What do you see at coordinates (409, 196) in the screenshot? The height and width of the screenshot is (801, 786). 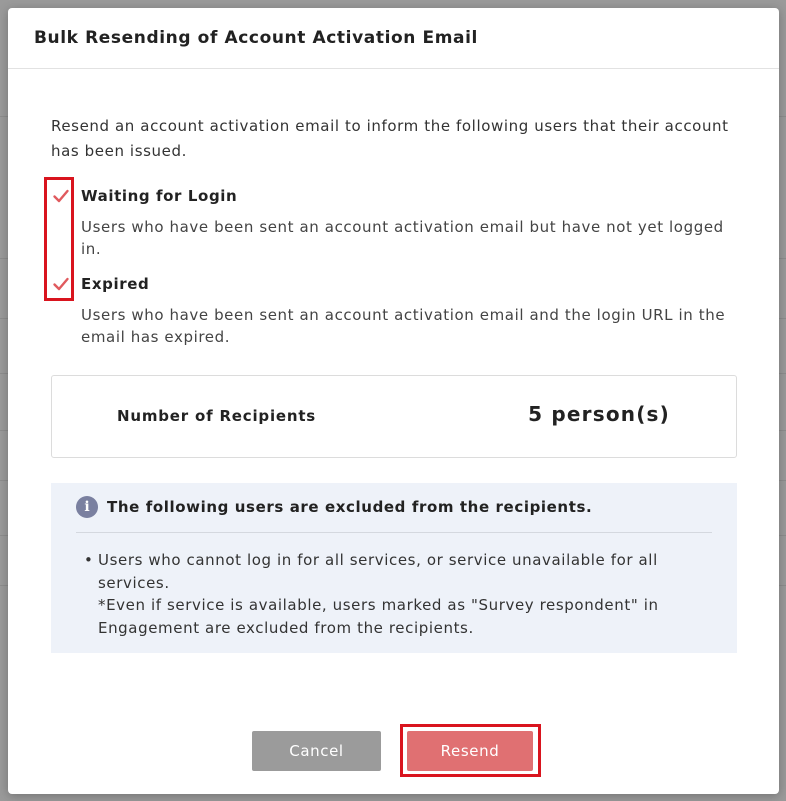 I see `waiting-for-login-label: Waiting for Login` at bounding box center [409, 196].